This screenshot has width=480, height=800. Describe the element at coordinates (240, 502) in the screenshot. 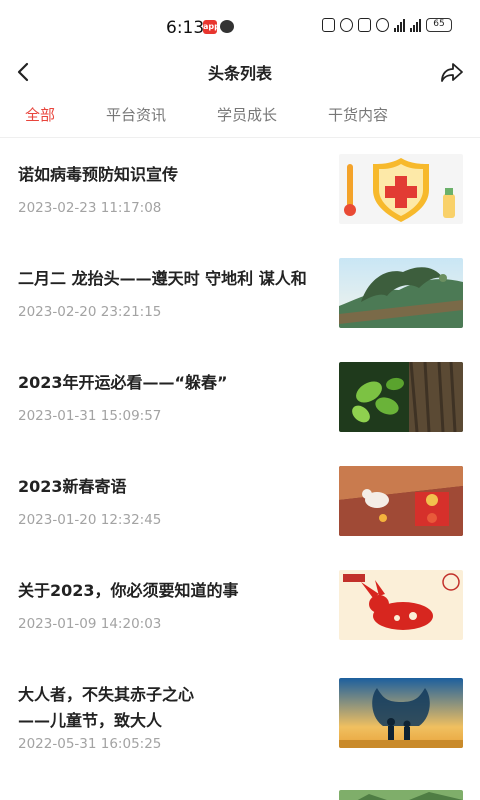

I see `list-item: 2023新春寄语 2023-01-20 12:32:45` at that location.